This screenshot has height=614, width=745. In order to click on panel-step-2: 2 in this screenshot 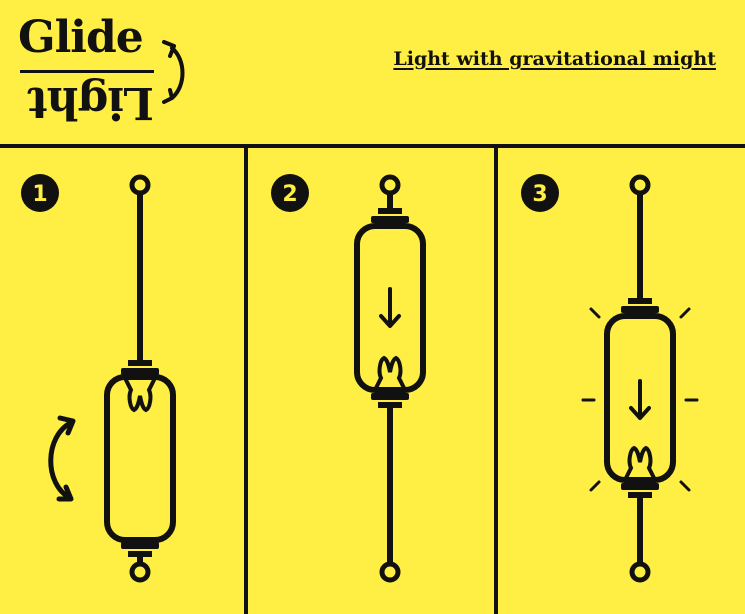, I will do `click(348, 378)`.